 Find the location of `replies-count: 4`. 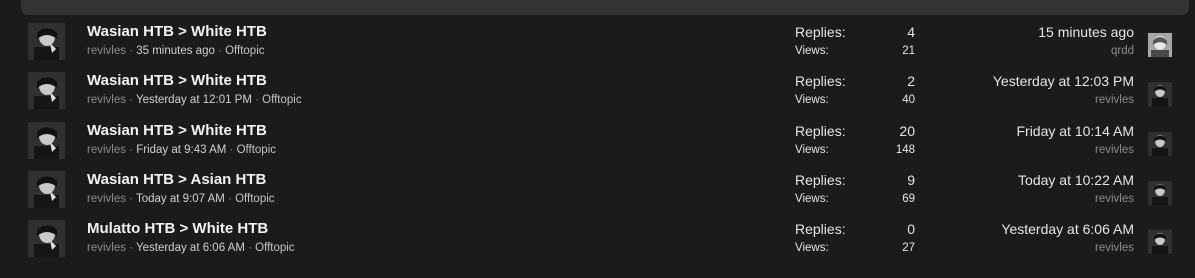

replies-count: 4 is located at coordinates (911, 32).